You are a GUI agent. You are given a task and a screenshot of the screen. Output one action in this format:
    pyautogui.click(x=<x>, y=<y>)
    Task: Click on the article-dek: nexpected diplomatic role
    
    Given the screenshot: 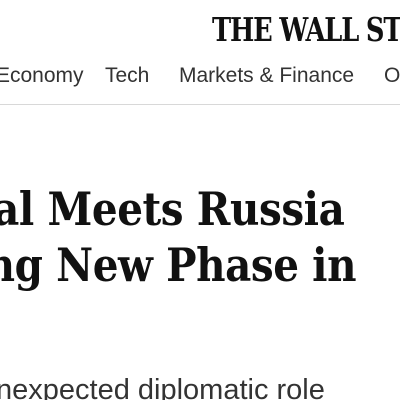 What is the action you would take?
    pyautogui.click(x=162, y=387)
    